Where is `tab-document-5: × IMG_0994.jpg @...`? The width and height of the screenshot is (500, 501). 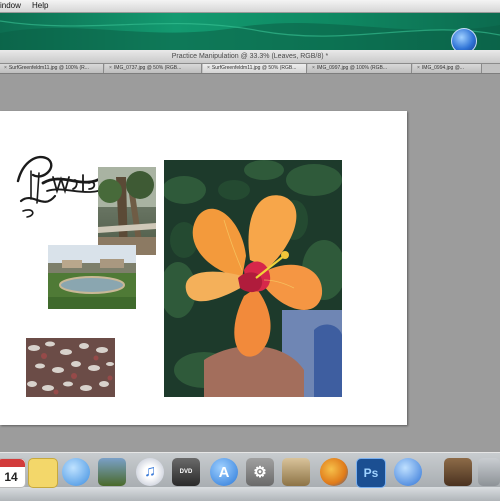 tab-document-5: × IMG_0994.jpg @... is located at coordinates (447, 68).